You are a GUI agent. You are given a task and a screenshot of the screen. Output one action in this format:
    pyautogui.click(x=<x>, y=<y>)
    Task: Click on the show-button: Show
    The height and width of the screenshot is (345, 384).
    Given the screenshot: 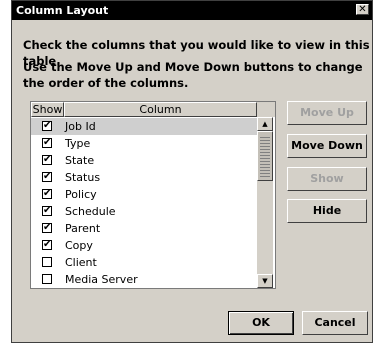 What is the action you would take?
    pyautogui.click(x=327, y=179)
    